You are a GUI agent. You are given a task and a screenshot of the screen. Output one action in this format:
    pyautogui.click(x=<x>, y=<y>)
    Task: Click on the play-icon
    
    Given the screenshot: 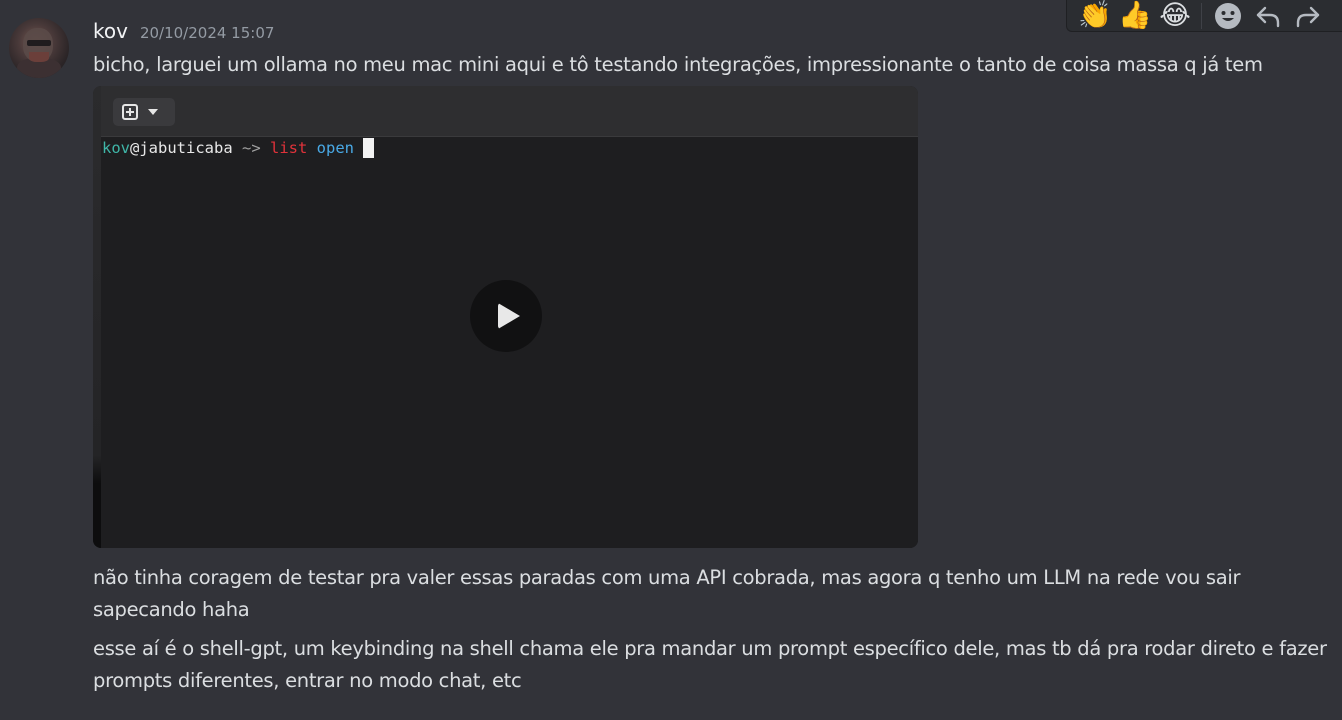 What is the action you would take?
    pyautogui.click(x=509, y=316)
    